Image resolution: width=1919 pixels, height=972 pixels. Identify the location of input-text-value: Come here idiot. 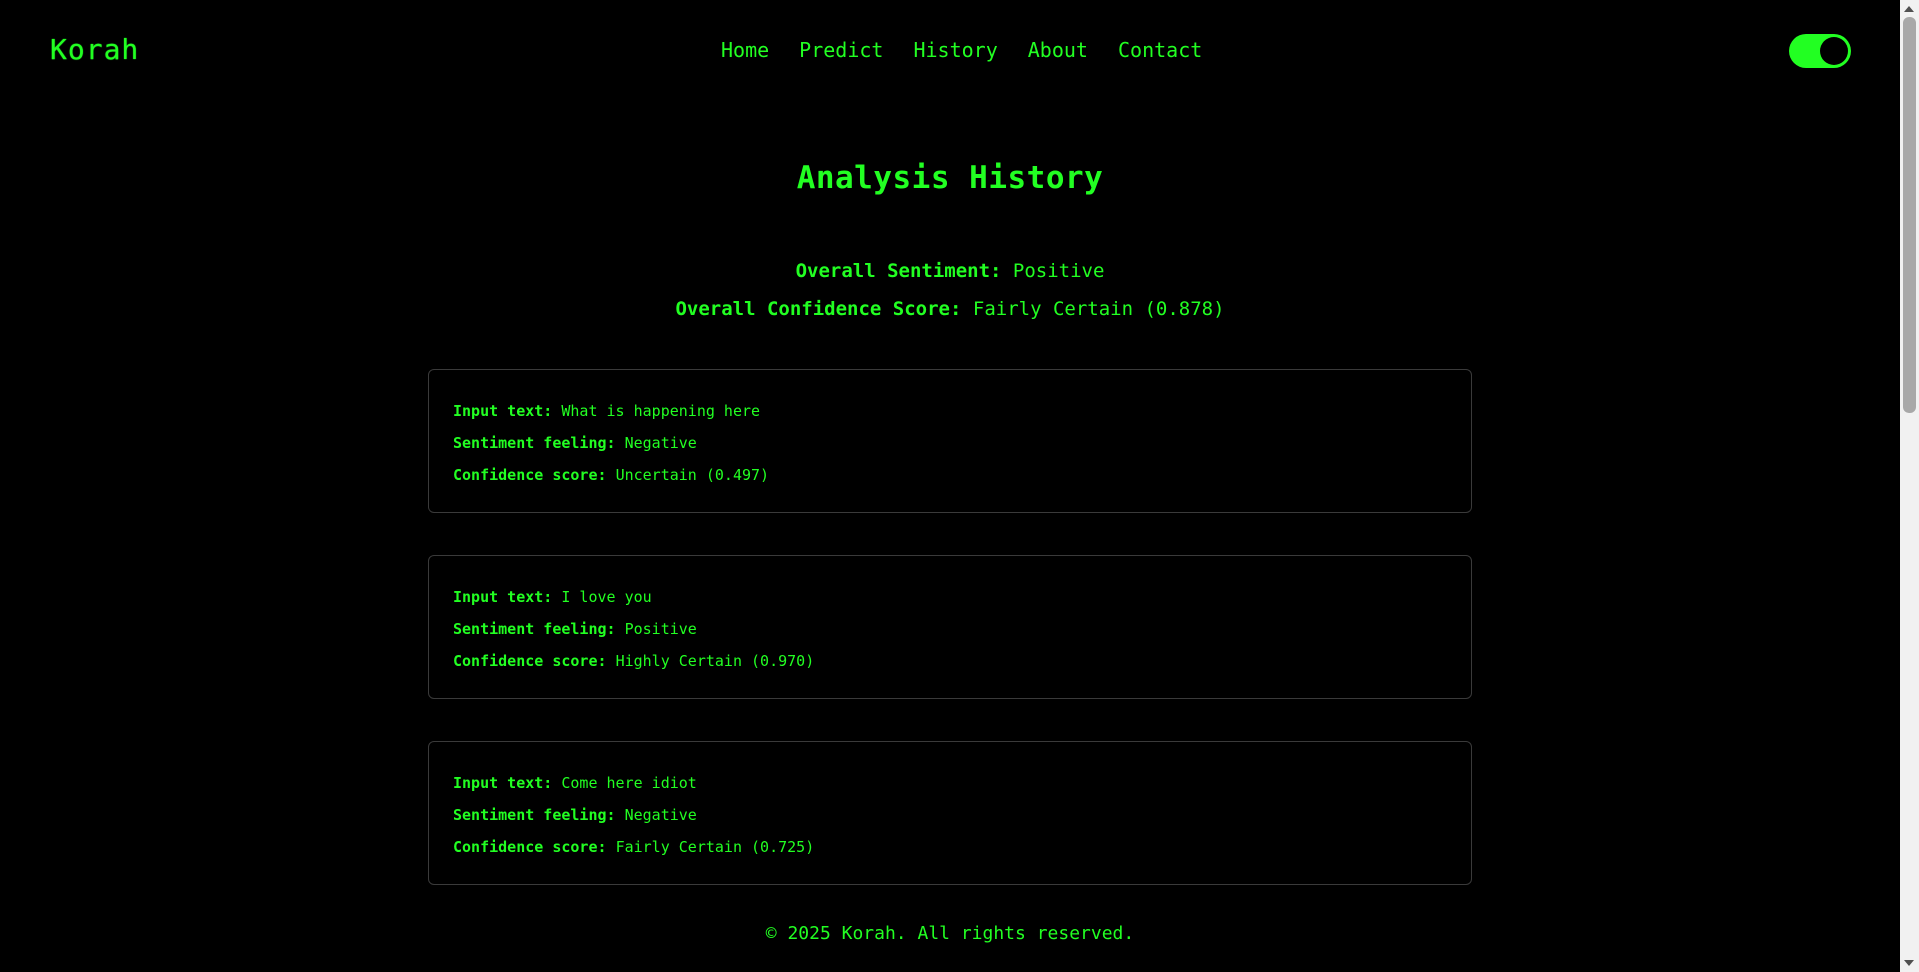
(629, 783).